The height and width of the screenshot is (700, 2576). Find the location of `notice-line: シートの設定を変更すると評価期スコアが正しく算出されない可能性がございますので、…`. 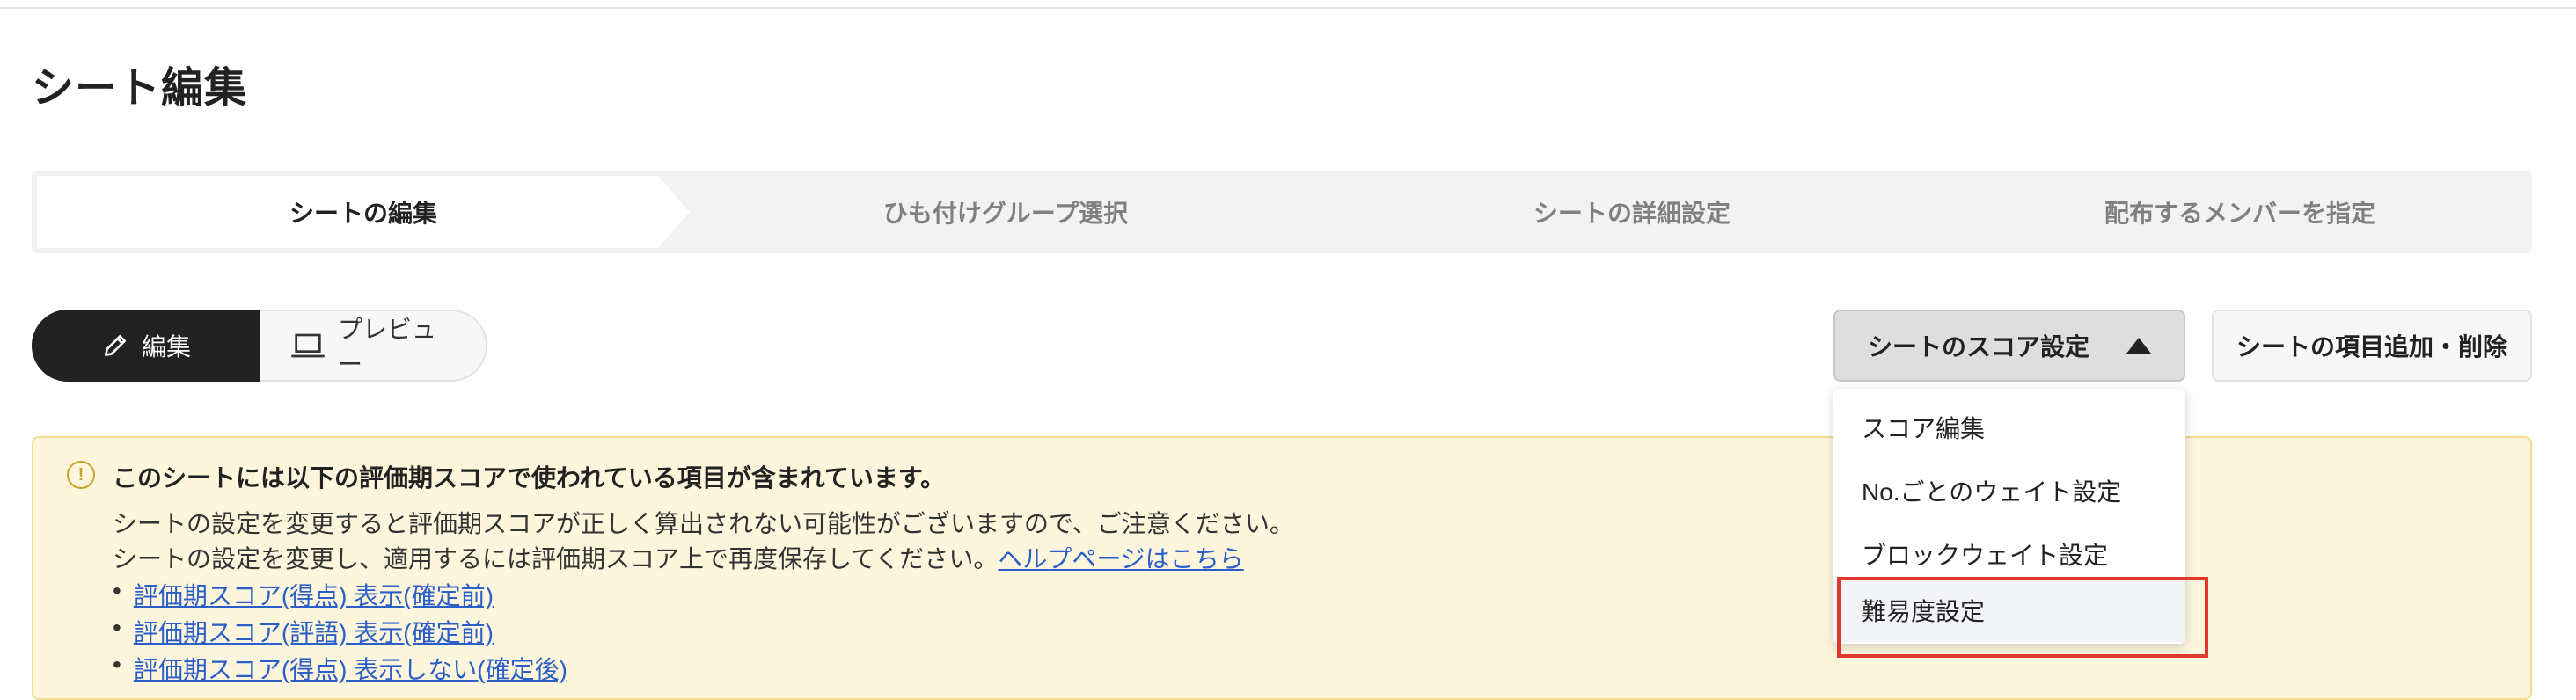

notice-line: シートの設定を変更すると評価期スコアが正しく算出されない可能性がございますので、… is located at coordinates (703, 523).